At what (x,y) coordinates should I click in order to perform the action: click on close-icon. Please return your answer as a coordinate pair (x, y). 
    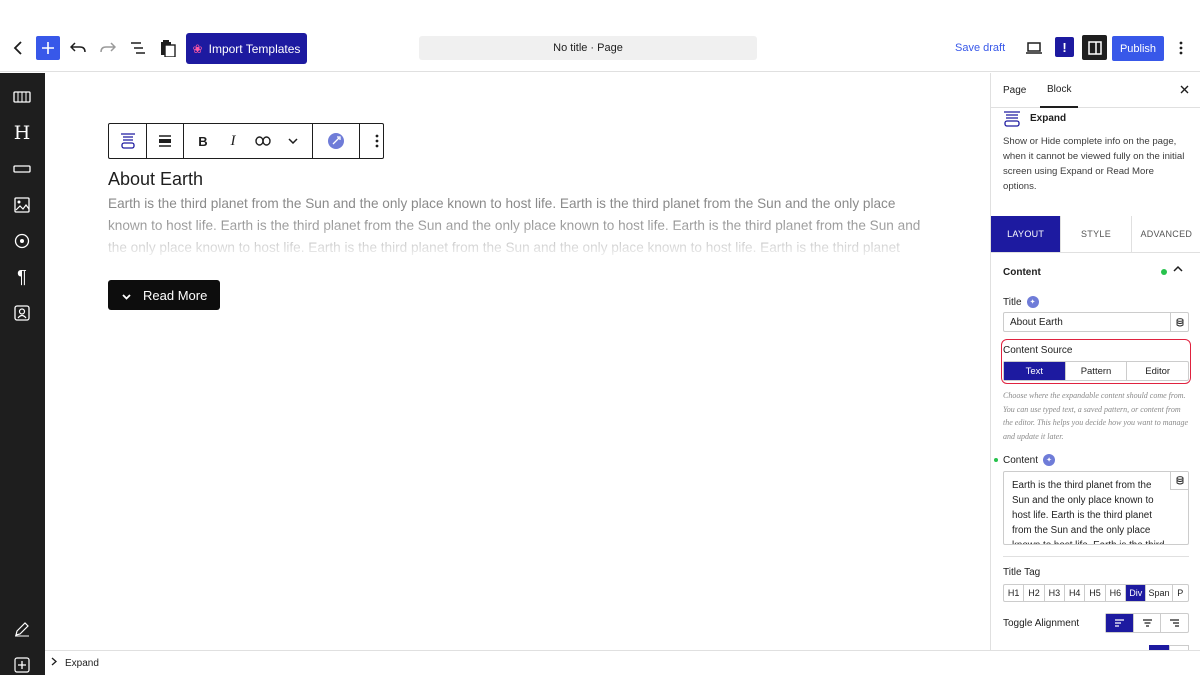
    Looking at the image, I should click on (1184, 89).